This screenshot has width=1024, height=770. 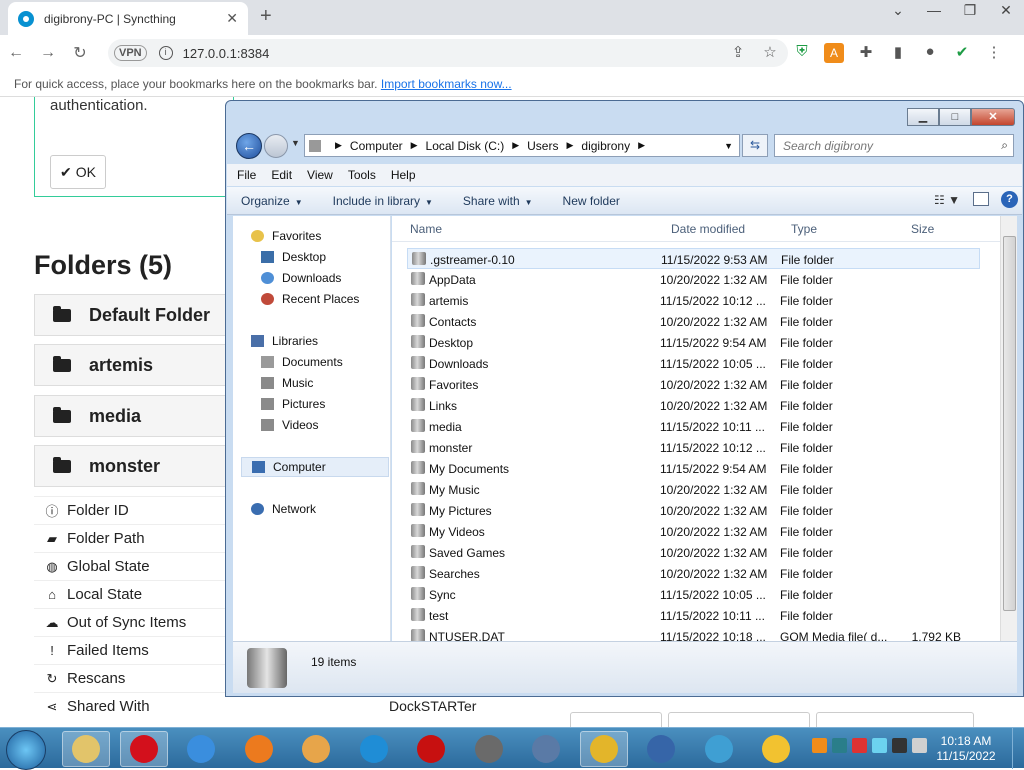 I want to click on side-panel-icon: ▮, so click(x=898, y=53).